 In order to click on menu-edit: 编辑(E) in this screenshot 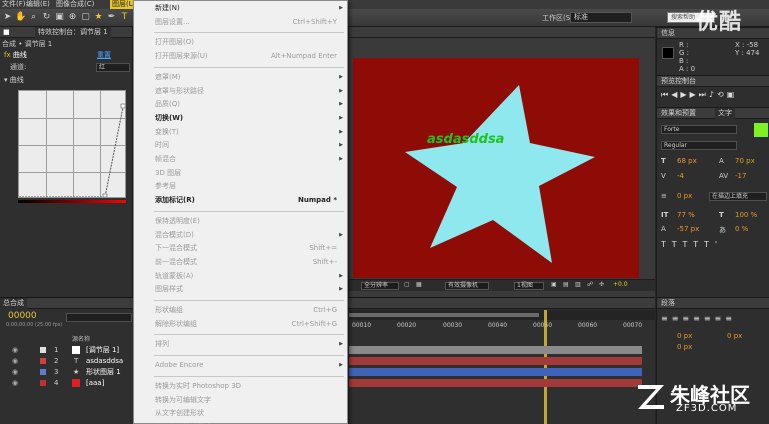, I will do `click(38, 4)`.